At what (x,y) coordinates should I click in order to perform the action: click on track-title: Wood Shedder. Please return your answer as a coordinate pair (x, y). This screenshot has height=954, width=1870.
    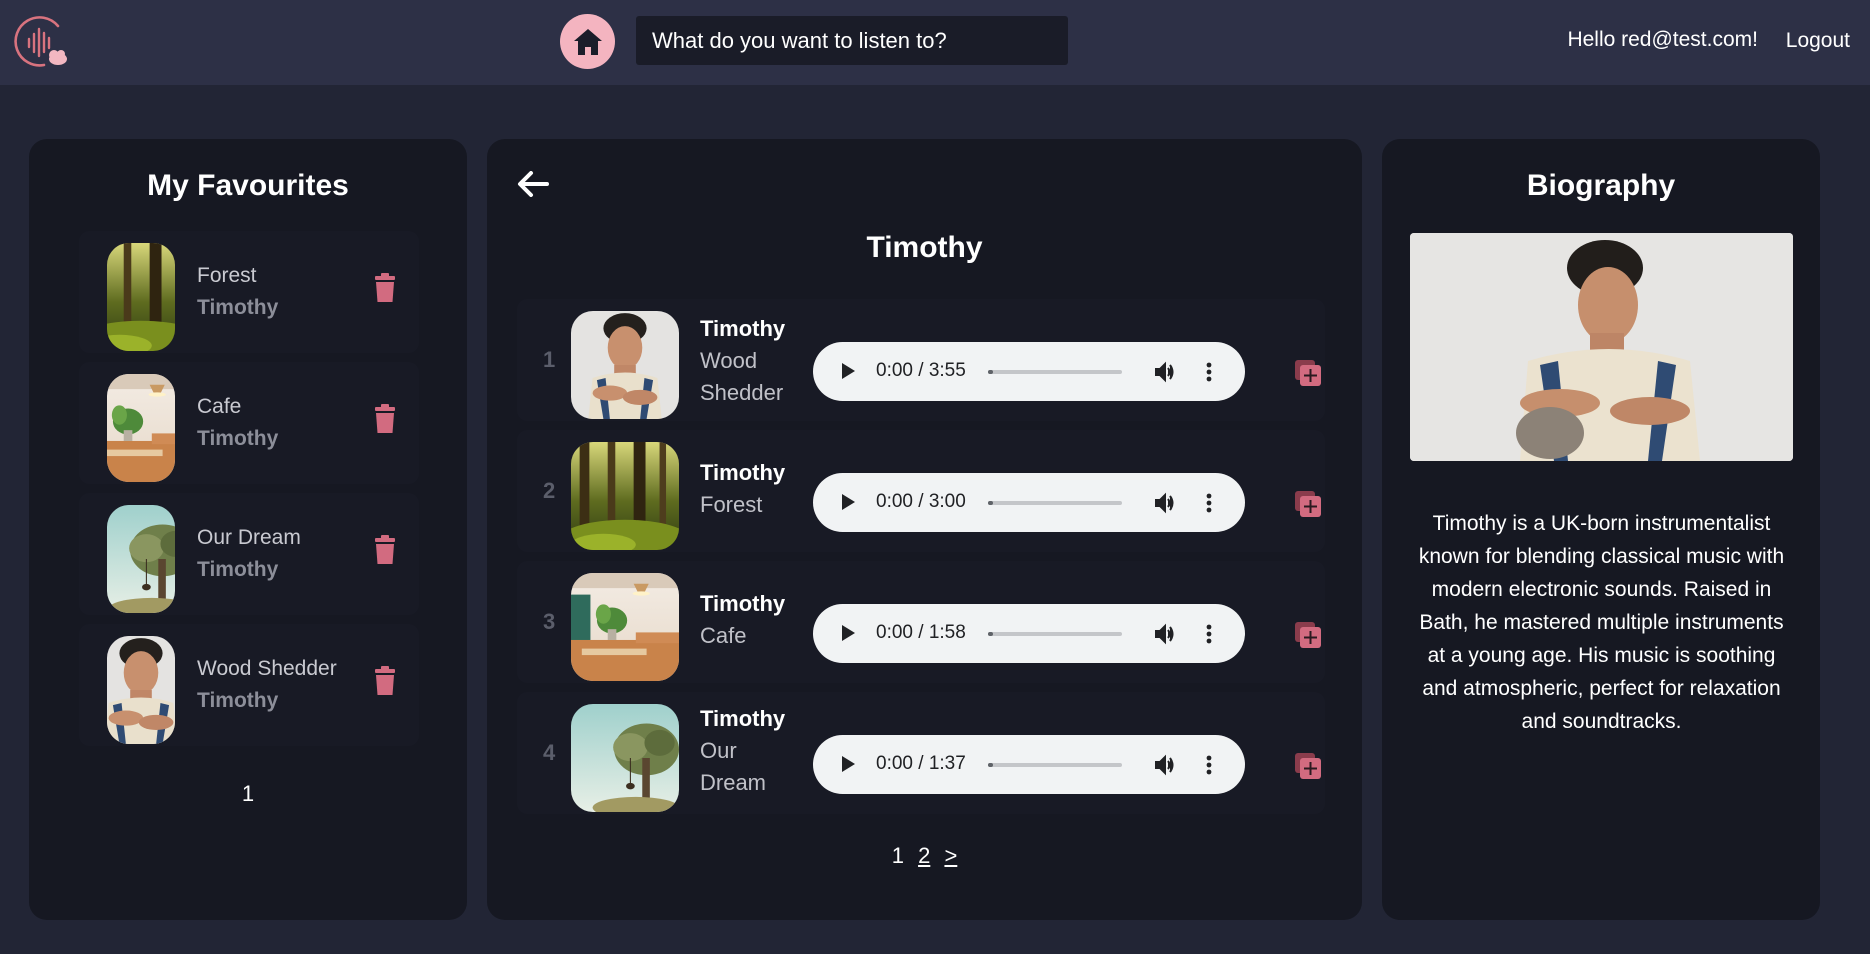
    Looking at the image, I should click on (742, 376).